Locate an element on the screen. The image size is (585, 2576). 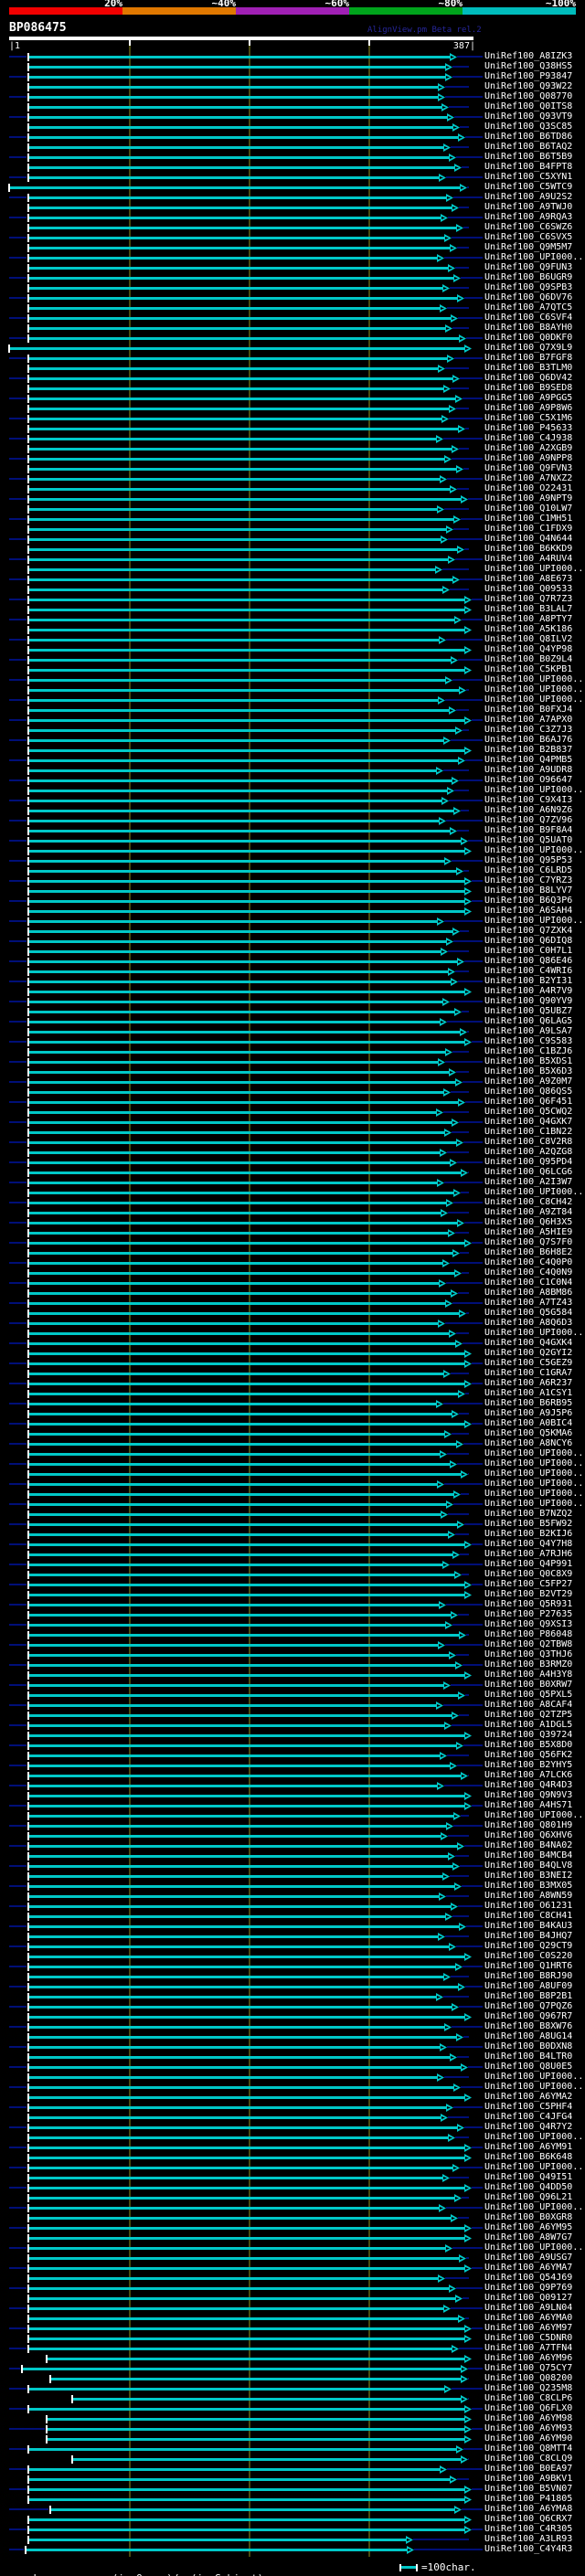
hit-label: UniRef100_B6KKD9 is located at coordinates (528, 549).